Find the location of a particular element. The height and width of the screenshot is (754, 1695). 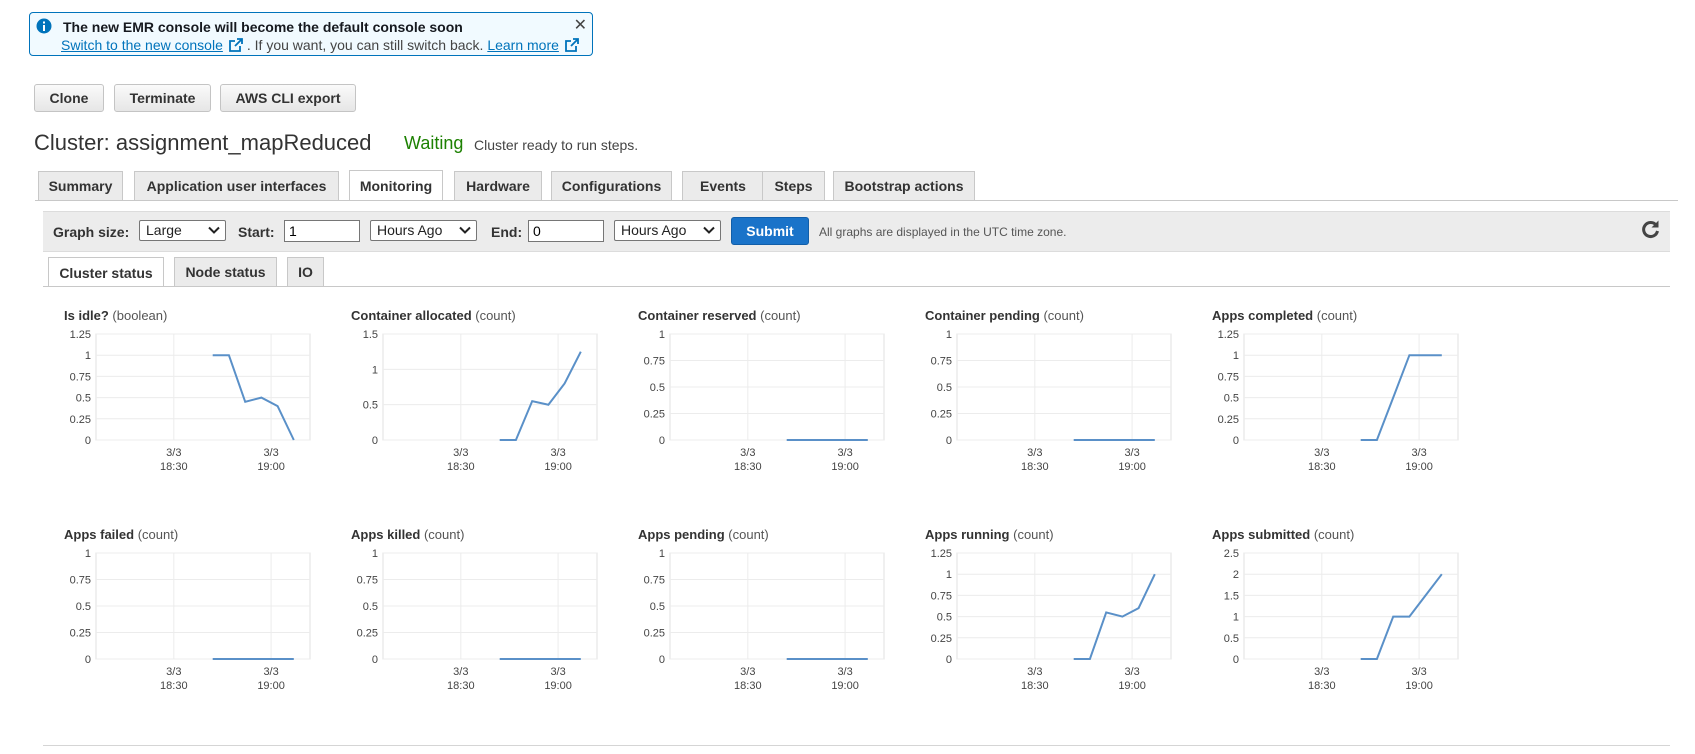

chart-svg: 2.5 2 1.5 1 0.5 0 3/3 18:30 3/3 19:00 is located at coordinates (1341, 620).